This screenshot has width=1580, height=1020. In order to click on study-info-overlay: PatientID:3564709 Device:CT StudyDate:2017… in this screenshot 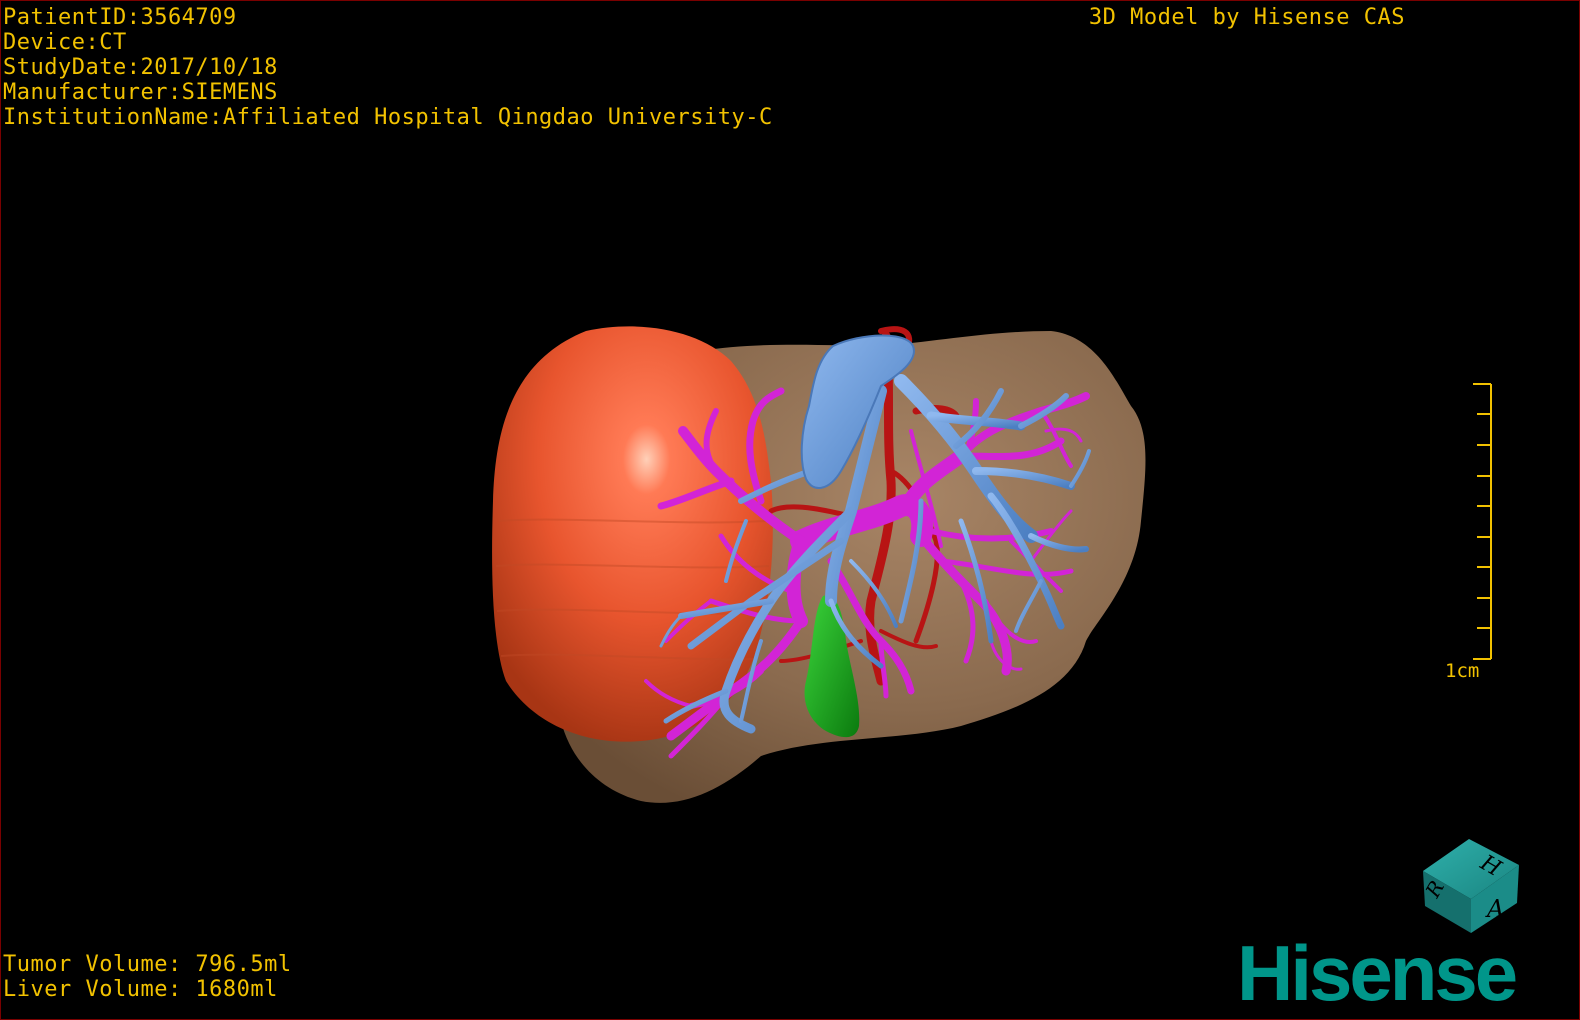, I will do `click(388, 67)`.